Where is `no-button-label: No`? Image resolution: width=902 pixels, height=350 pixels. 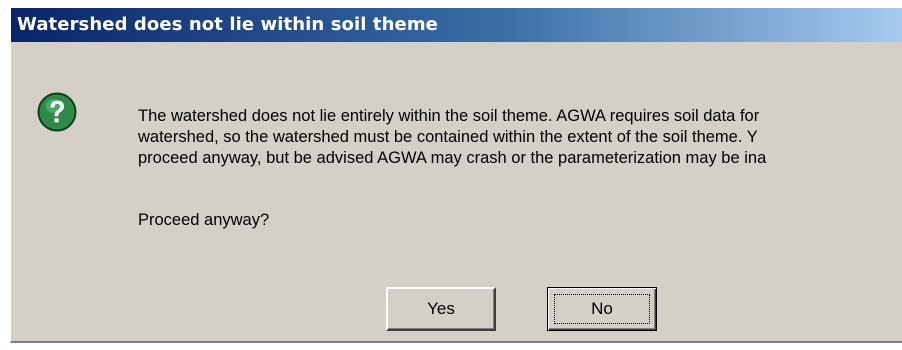
no-button-label: No is located at coordinates (602, 308).